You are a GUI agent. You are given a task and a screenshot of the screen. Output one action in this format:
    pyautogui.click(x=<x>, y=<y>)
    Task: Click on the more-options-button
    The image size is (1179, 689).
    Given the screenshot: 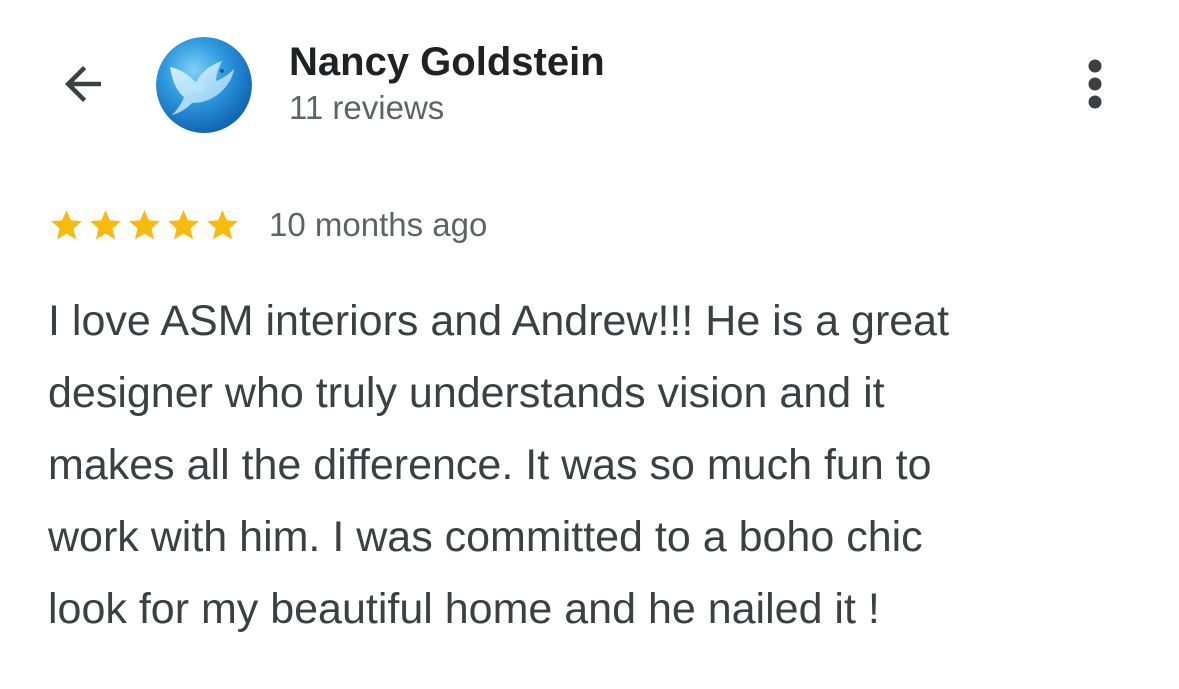 What is the action you would take?
    pyautogui.click(x=1095, y=84)
    